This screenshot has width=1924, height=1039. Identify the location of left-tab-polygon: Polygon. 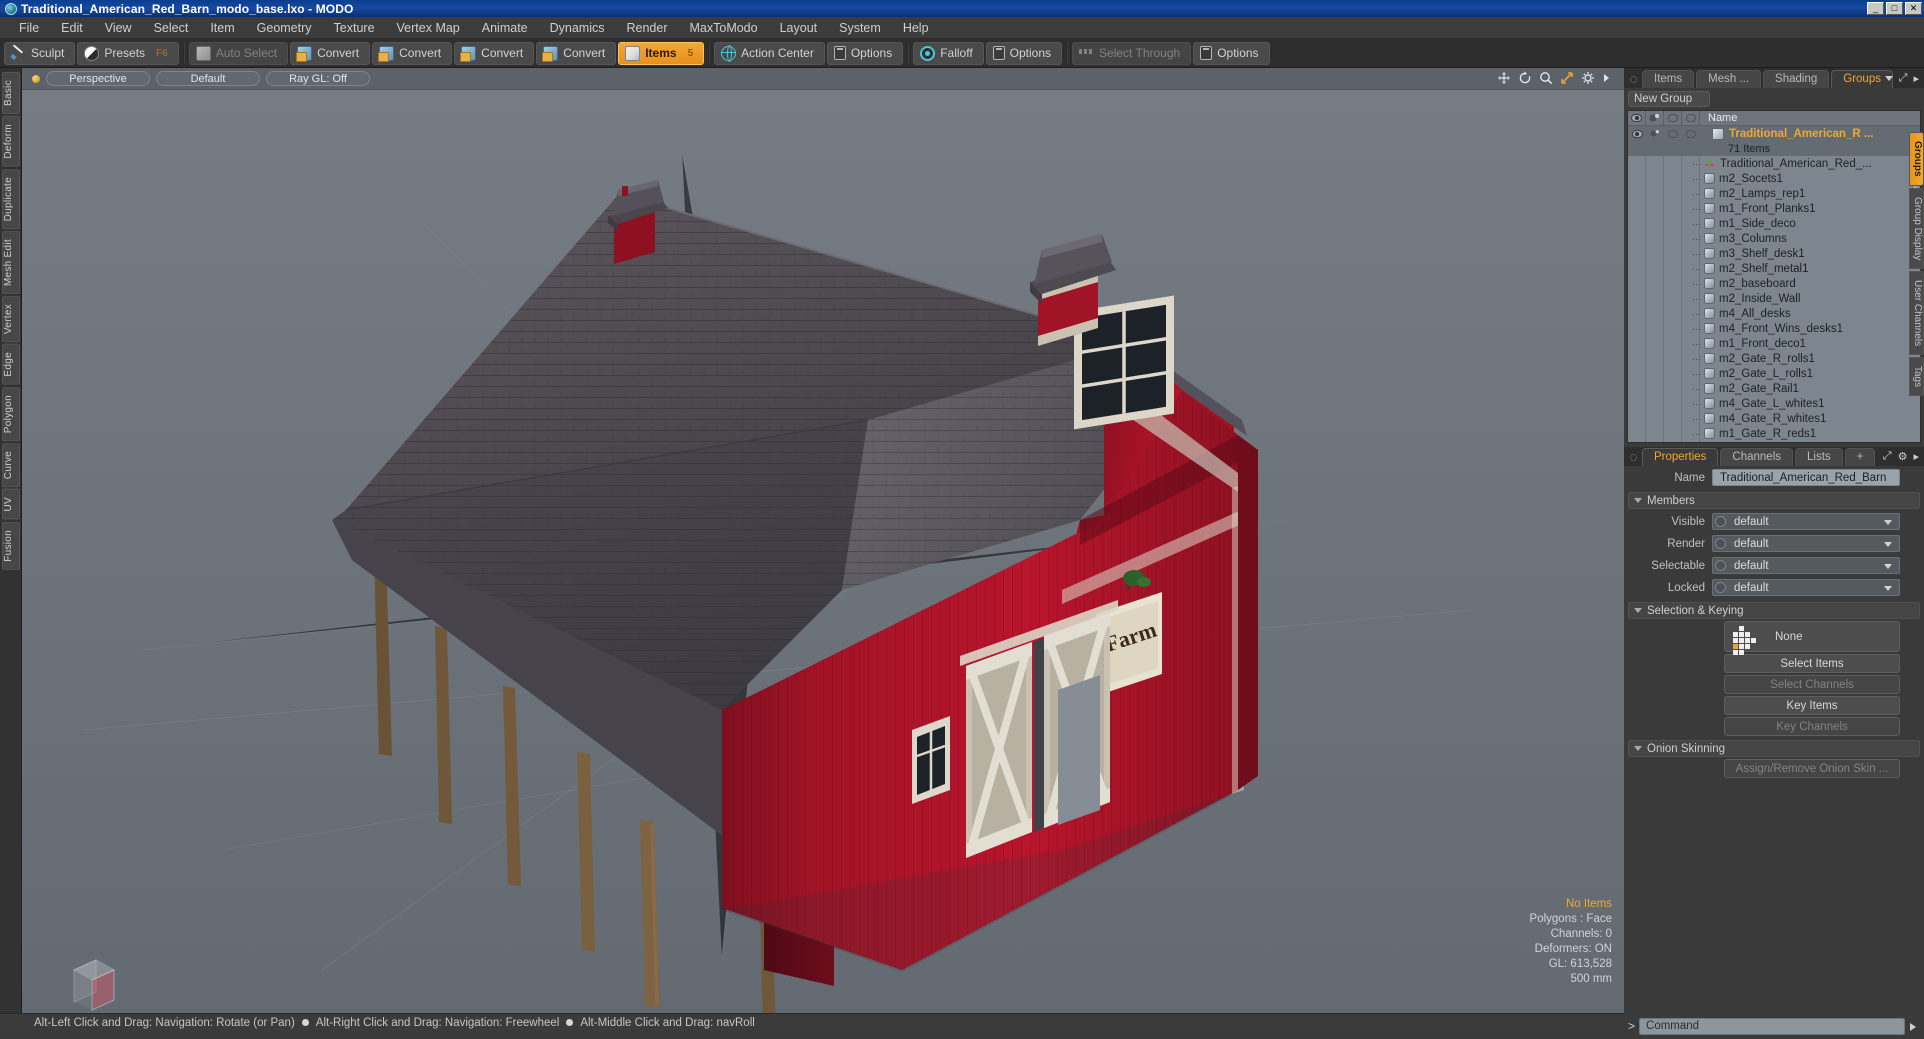
(10, 414).